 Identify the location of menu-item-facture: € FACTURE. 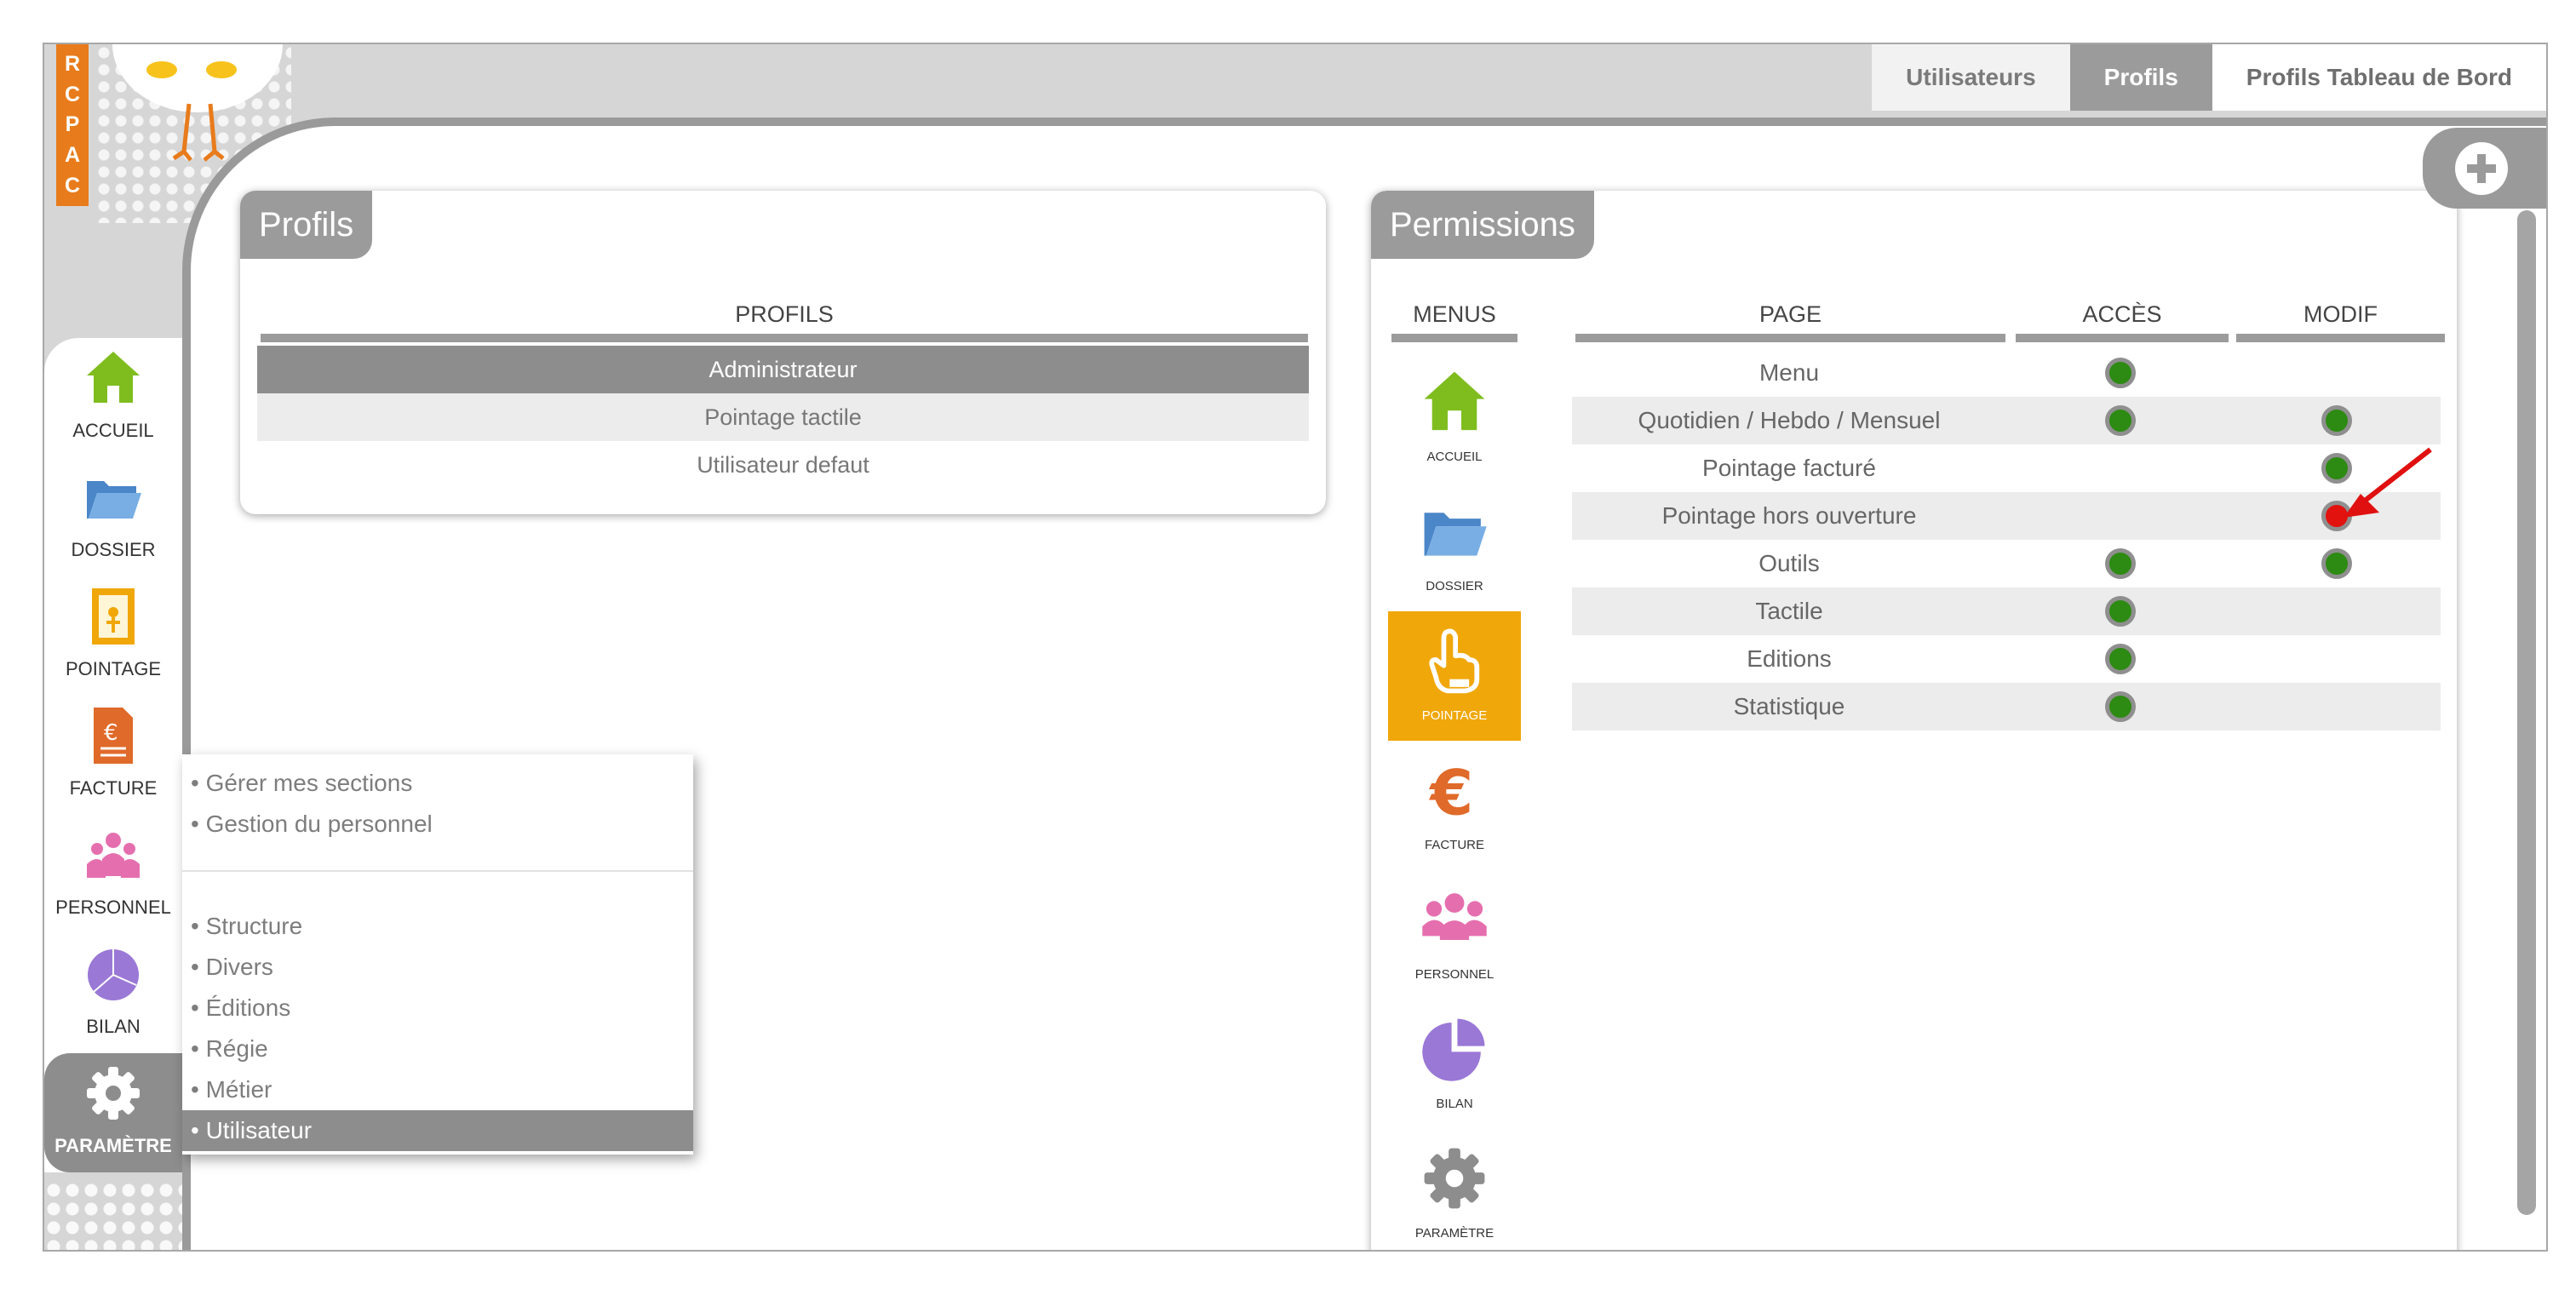
(1454, 805).